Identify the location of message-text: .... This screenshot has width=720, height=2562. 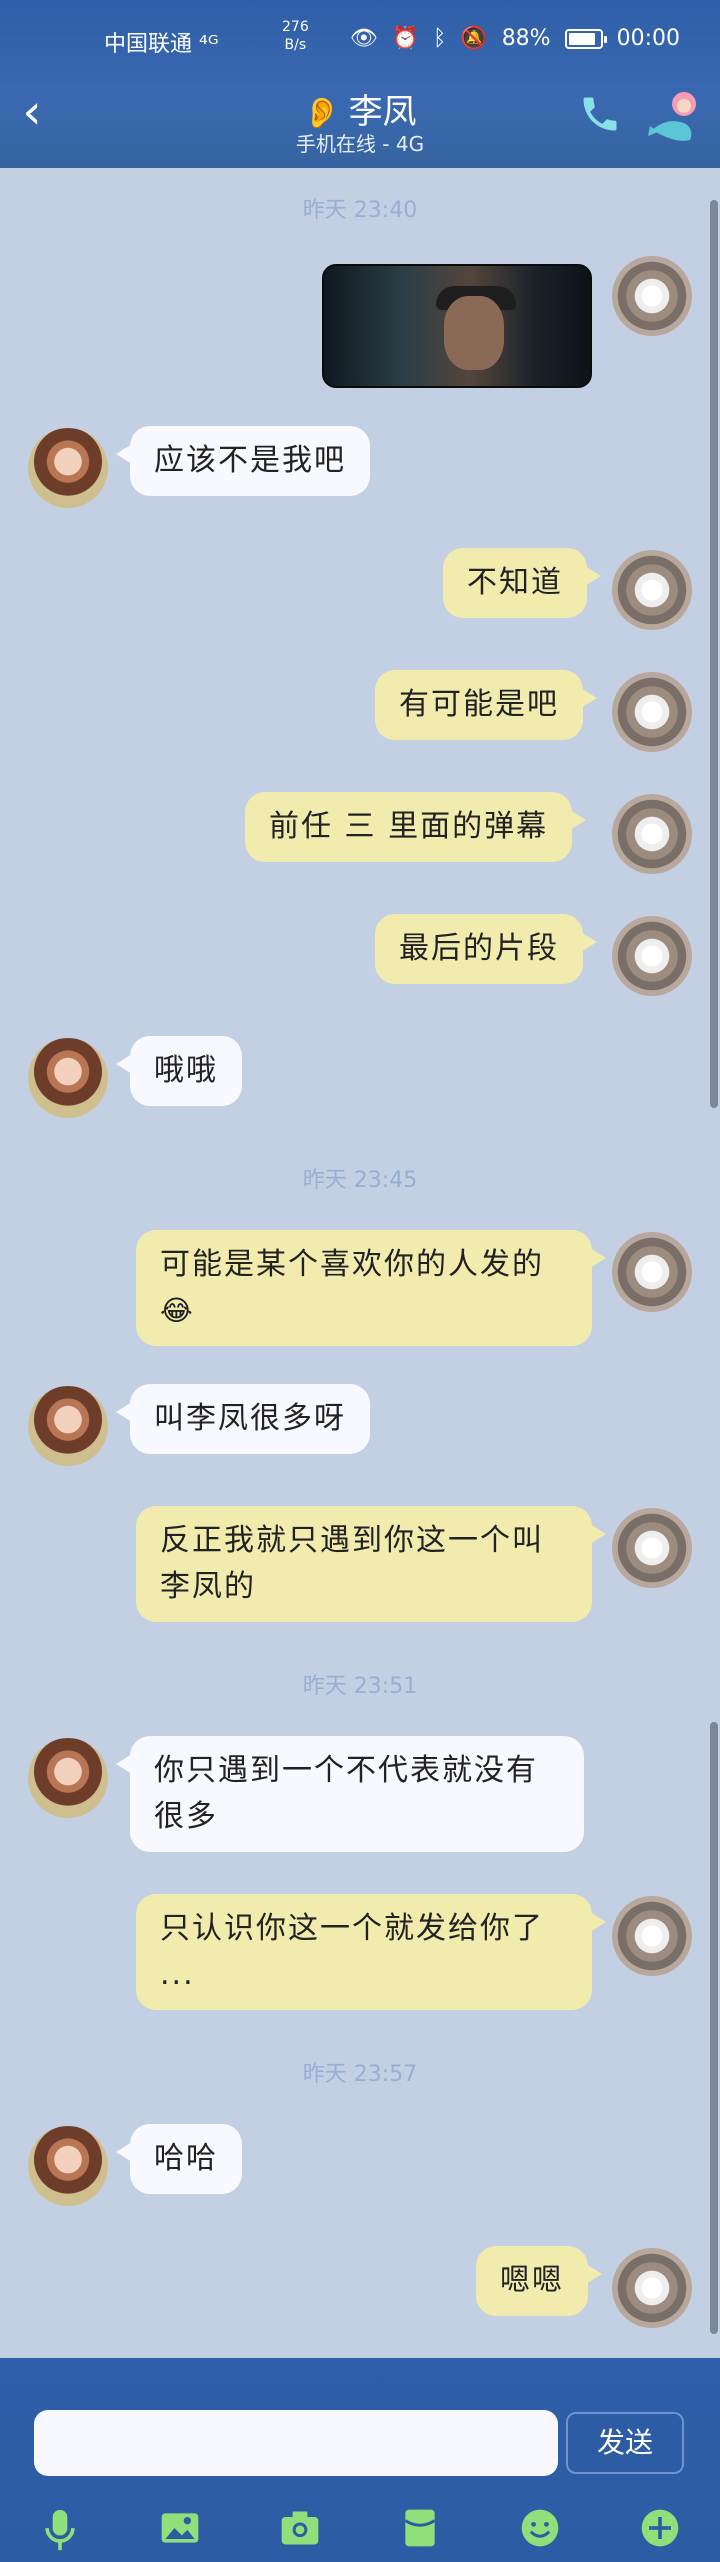
(177, 1974).